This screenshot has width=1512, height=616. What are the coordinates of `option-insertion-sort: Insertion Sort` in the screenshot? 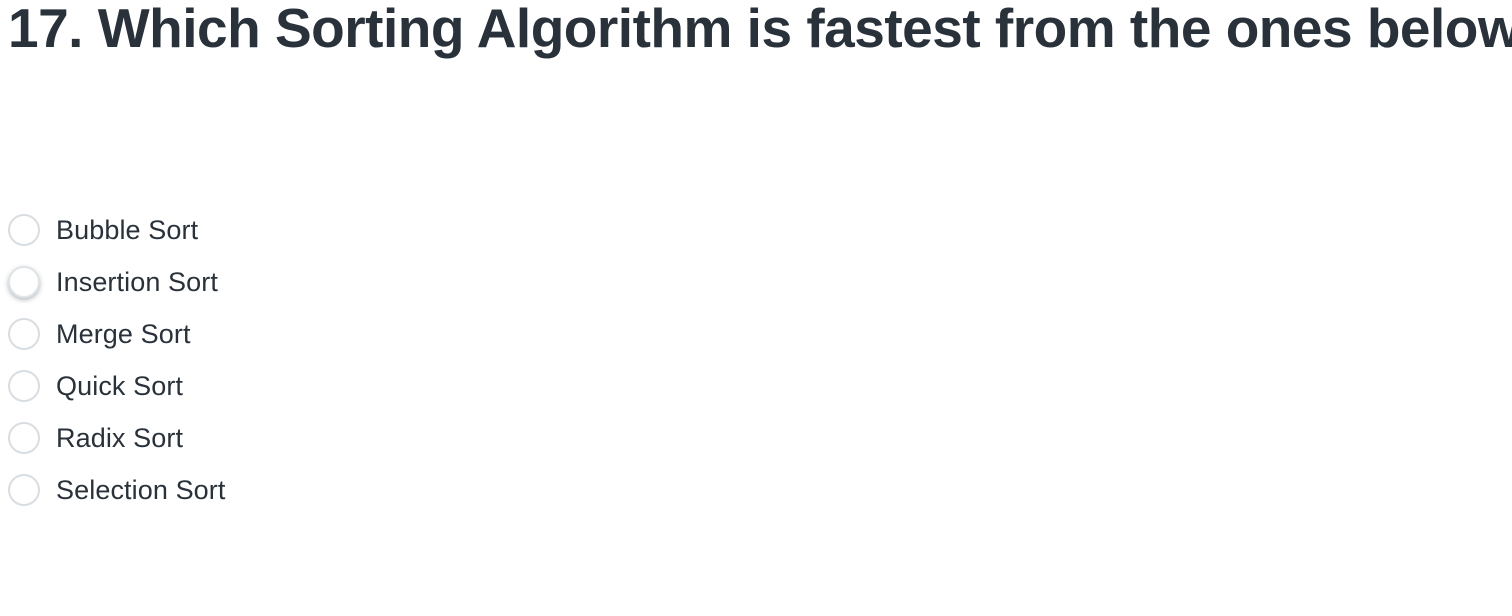 It's located at (117, 282).